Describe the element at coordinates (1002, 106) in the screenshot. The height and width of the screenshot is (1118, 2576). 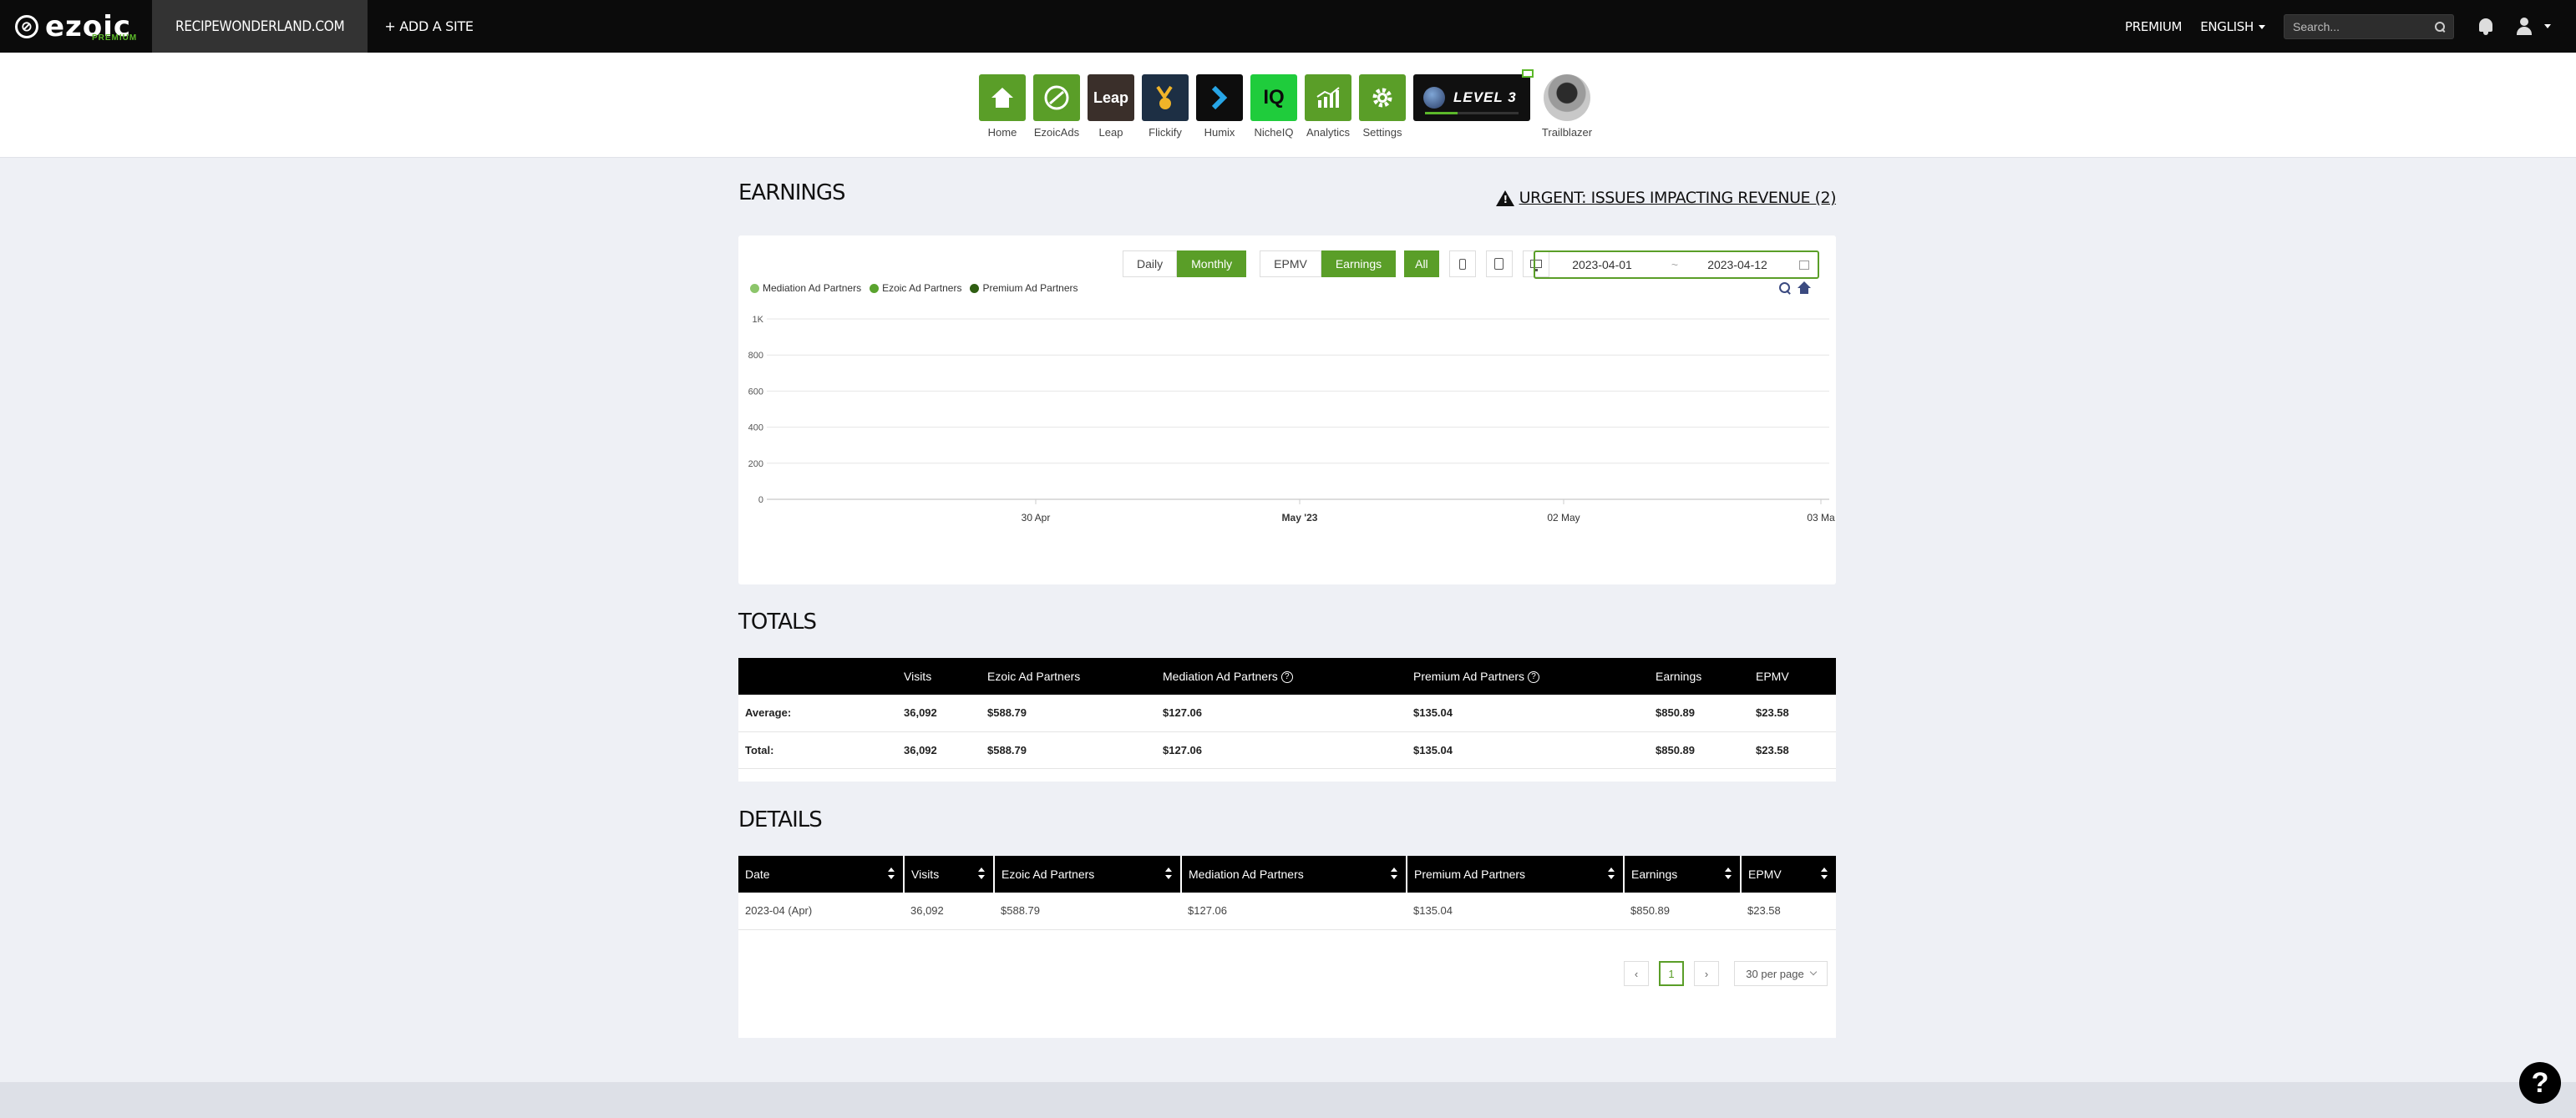
I see `app-home: Home` at that location.